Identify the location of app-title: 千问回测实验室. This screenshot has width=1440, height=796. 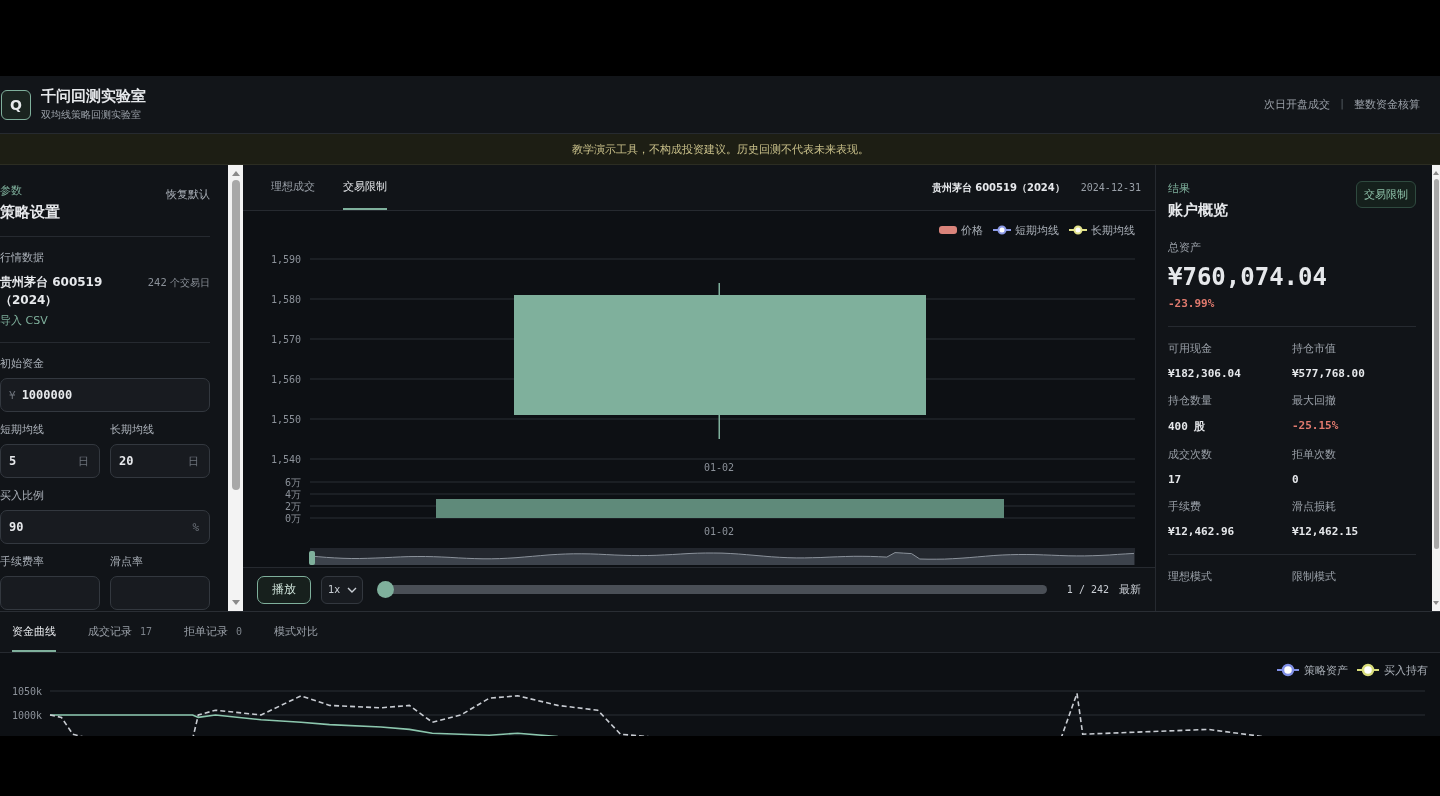
(93, 96).